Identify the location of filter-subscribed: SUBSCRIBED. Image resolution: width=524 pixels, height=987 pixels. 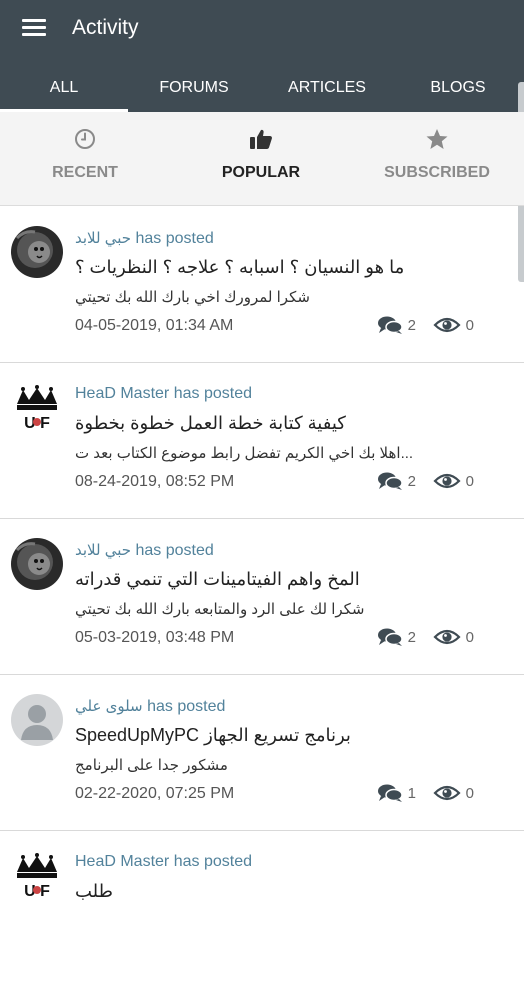
(437, 155).